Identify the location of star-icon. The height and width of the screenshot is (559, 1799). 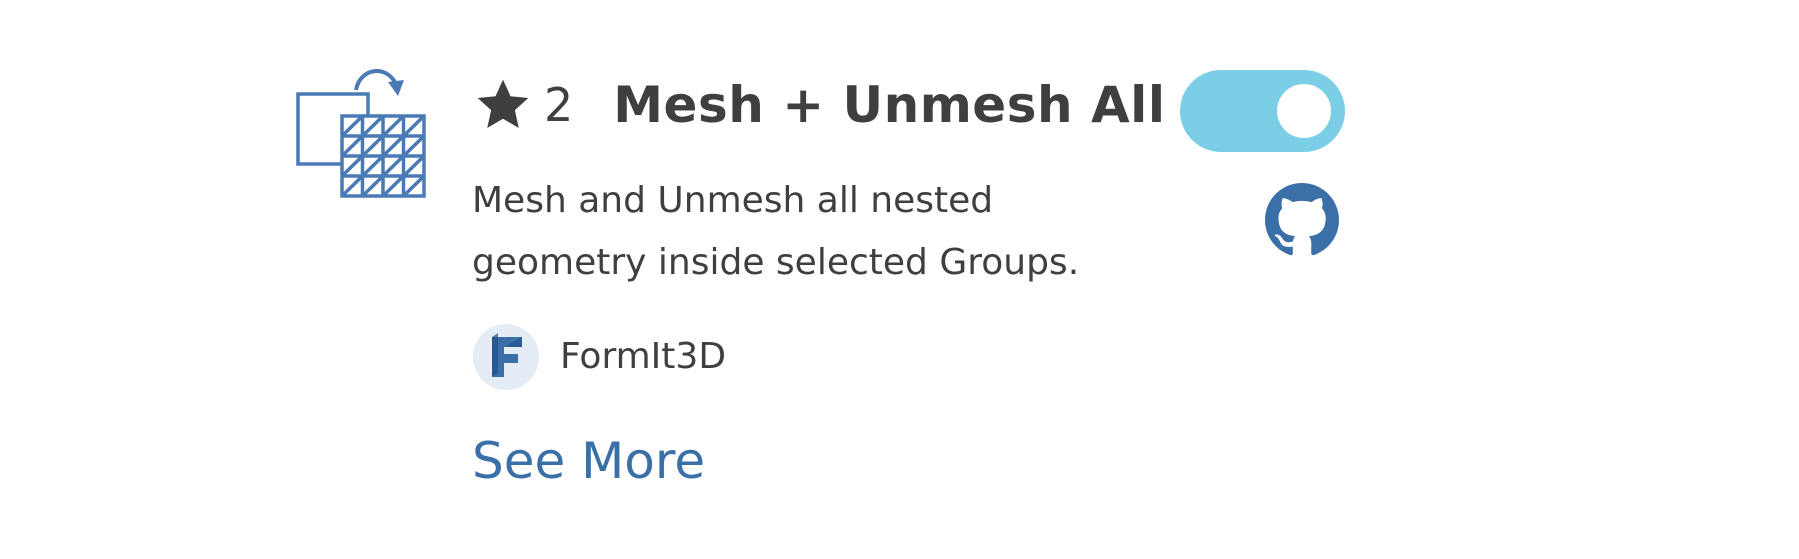
(503, 105).